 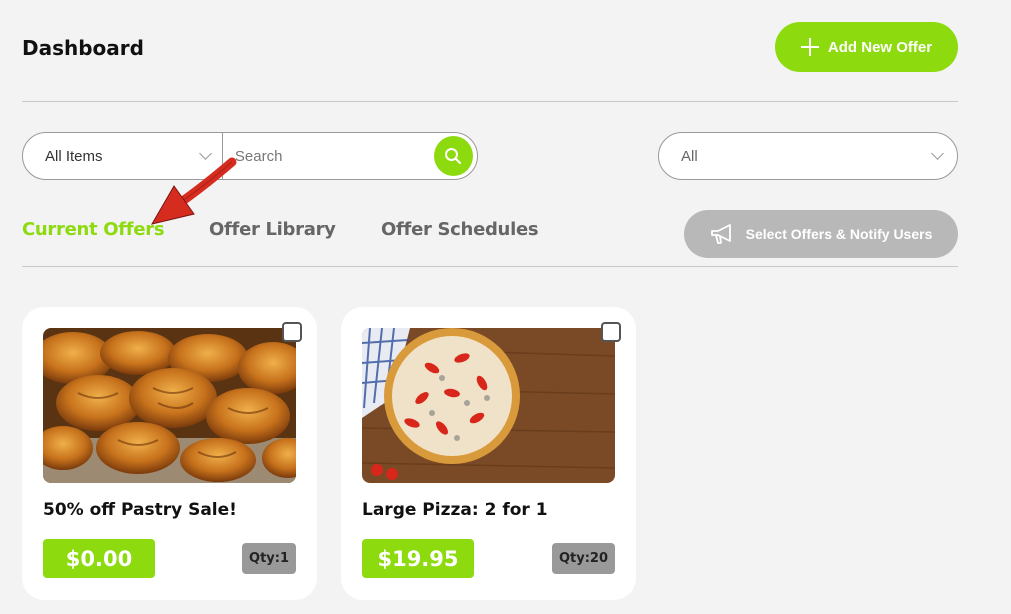 What do you see at coordinates (328, 156) in the screenshot?
I see `search-input` at bounding box center [328, 156].